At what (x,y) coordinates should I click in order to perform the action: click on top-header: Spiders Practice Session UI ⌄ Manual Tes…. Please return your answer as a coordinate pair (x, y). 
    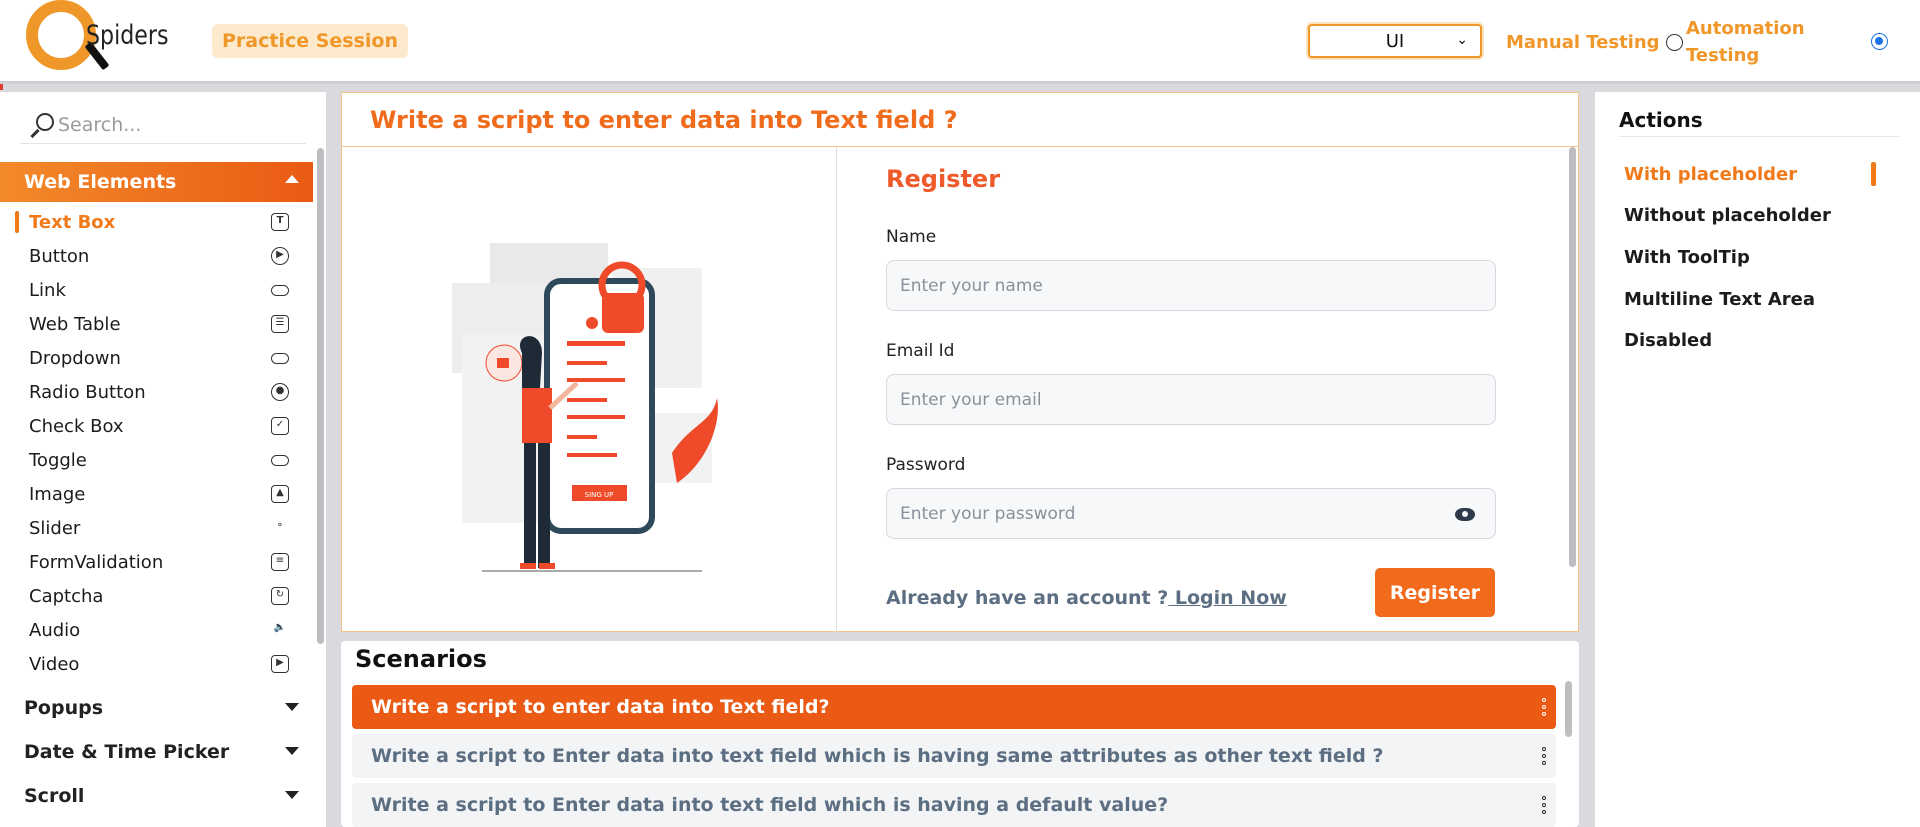
    Looking at the image, I should click on (960, 42).